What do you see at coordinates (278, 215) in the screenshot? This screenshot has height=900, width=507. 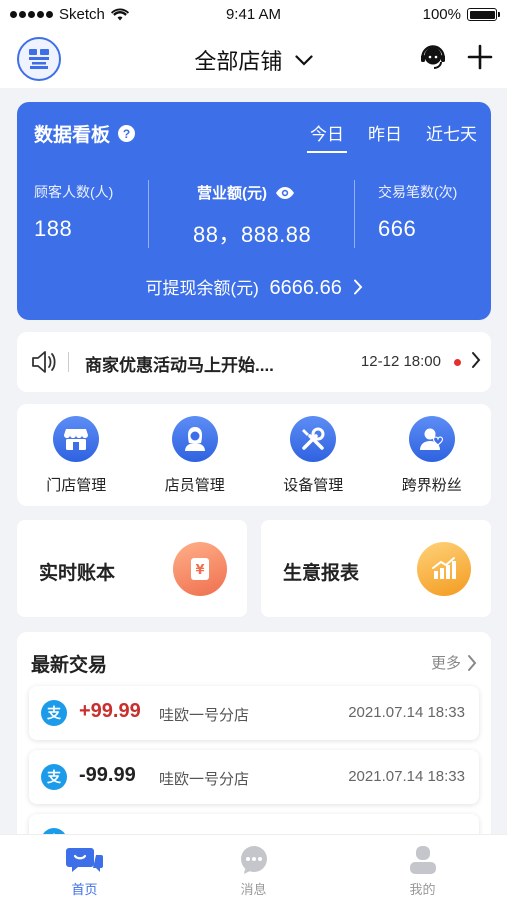 I see `metric-revenue: 营业额(元) 88，888.88` at bounding box center [278, 215].